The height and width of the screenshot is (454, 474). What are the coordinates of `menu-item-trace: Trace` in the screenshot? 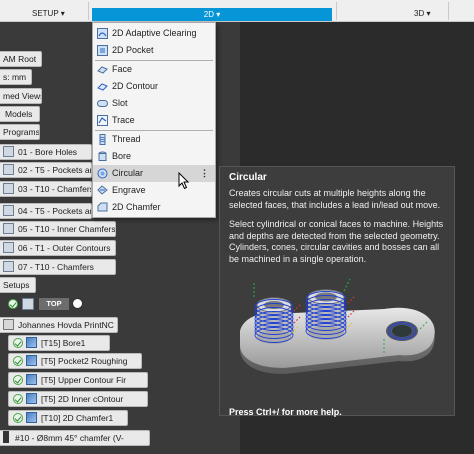 It's located at (154, 120).